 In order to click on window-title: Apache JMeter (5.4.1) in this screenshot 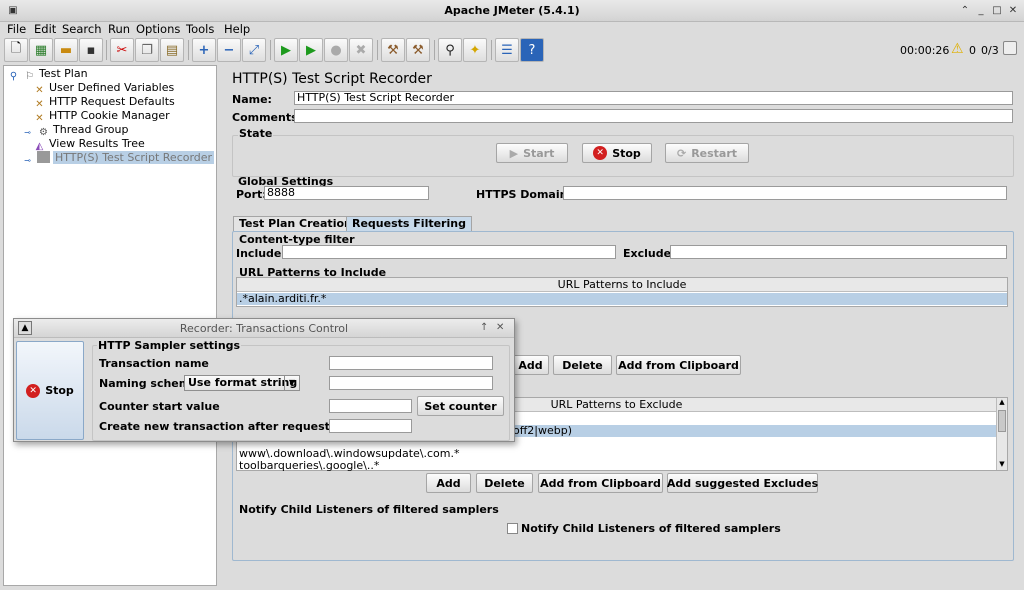, I will do `click(512, 10)`.